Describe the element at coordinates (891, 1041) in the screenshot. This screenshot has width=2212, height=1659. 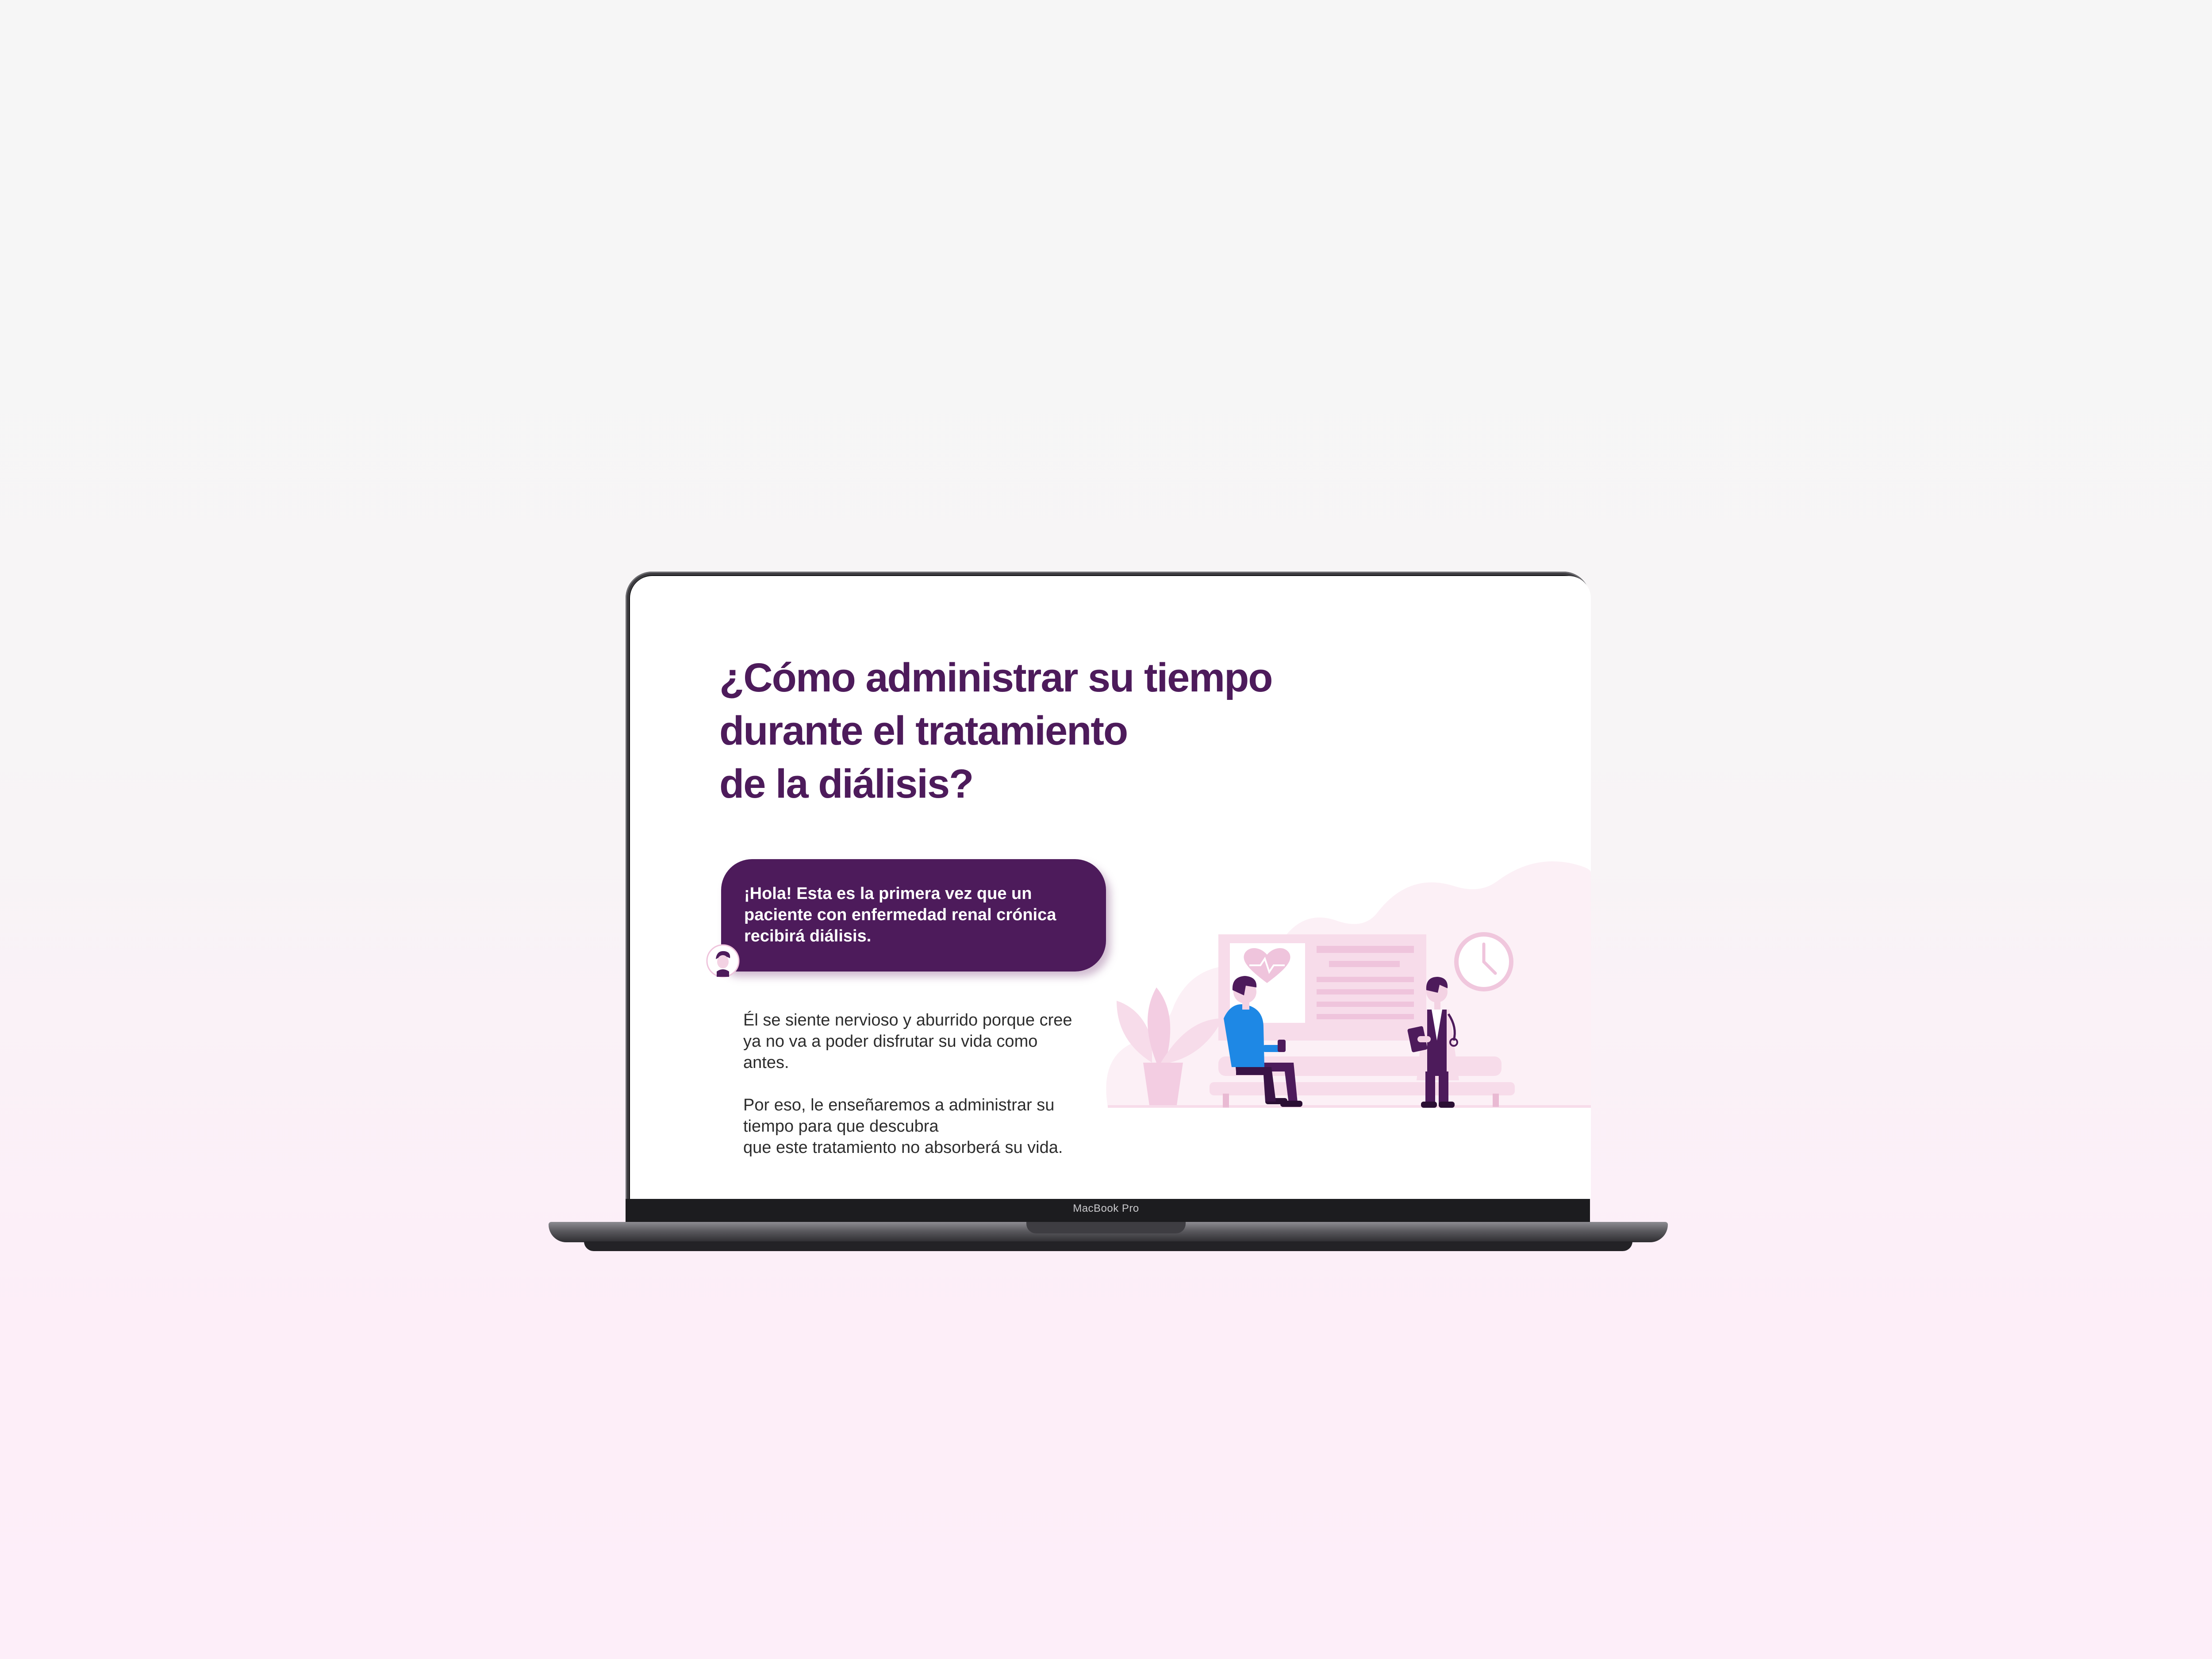
I see `paragraph-1-line-2: ya no va a poder disfrutar su vida como` at that location.